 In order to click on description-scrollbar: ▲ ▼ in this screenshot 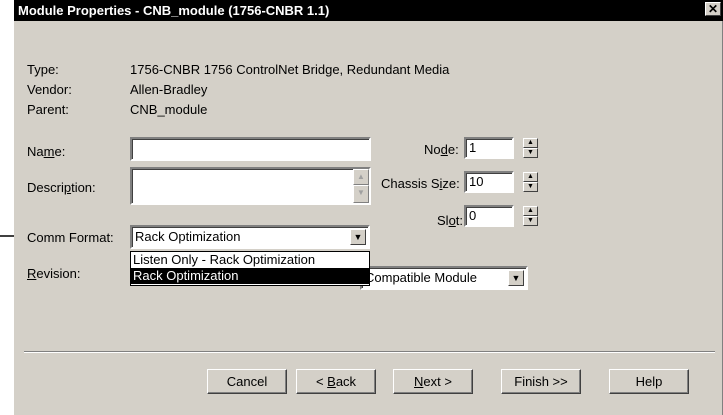, I will do `click(361, 186)`.